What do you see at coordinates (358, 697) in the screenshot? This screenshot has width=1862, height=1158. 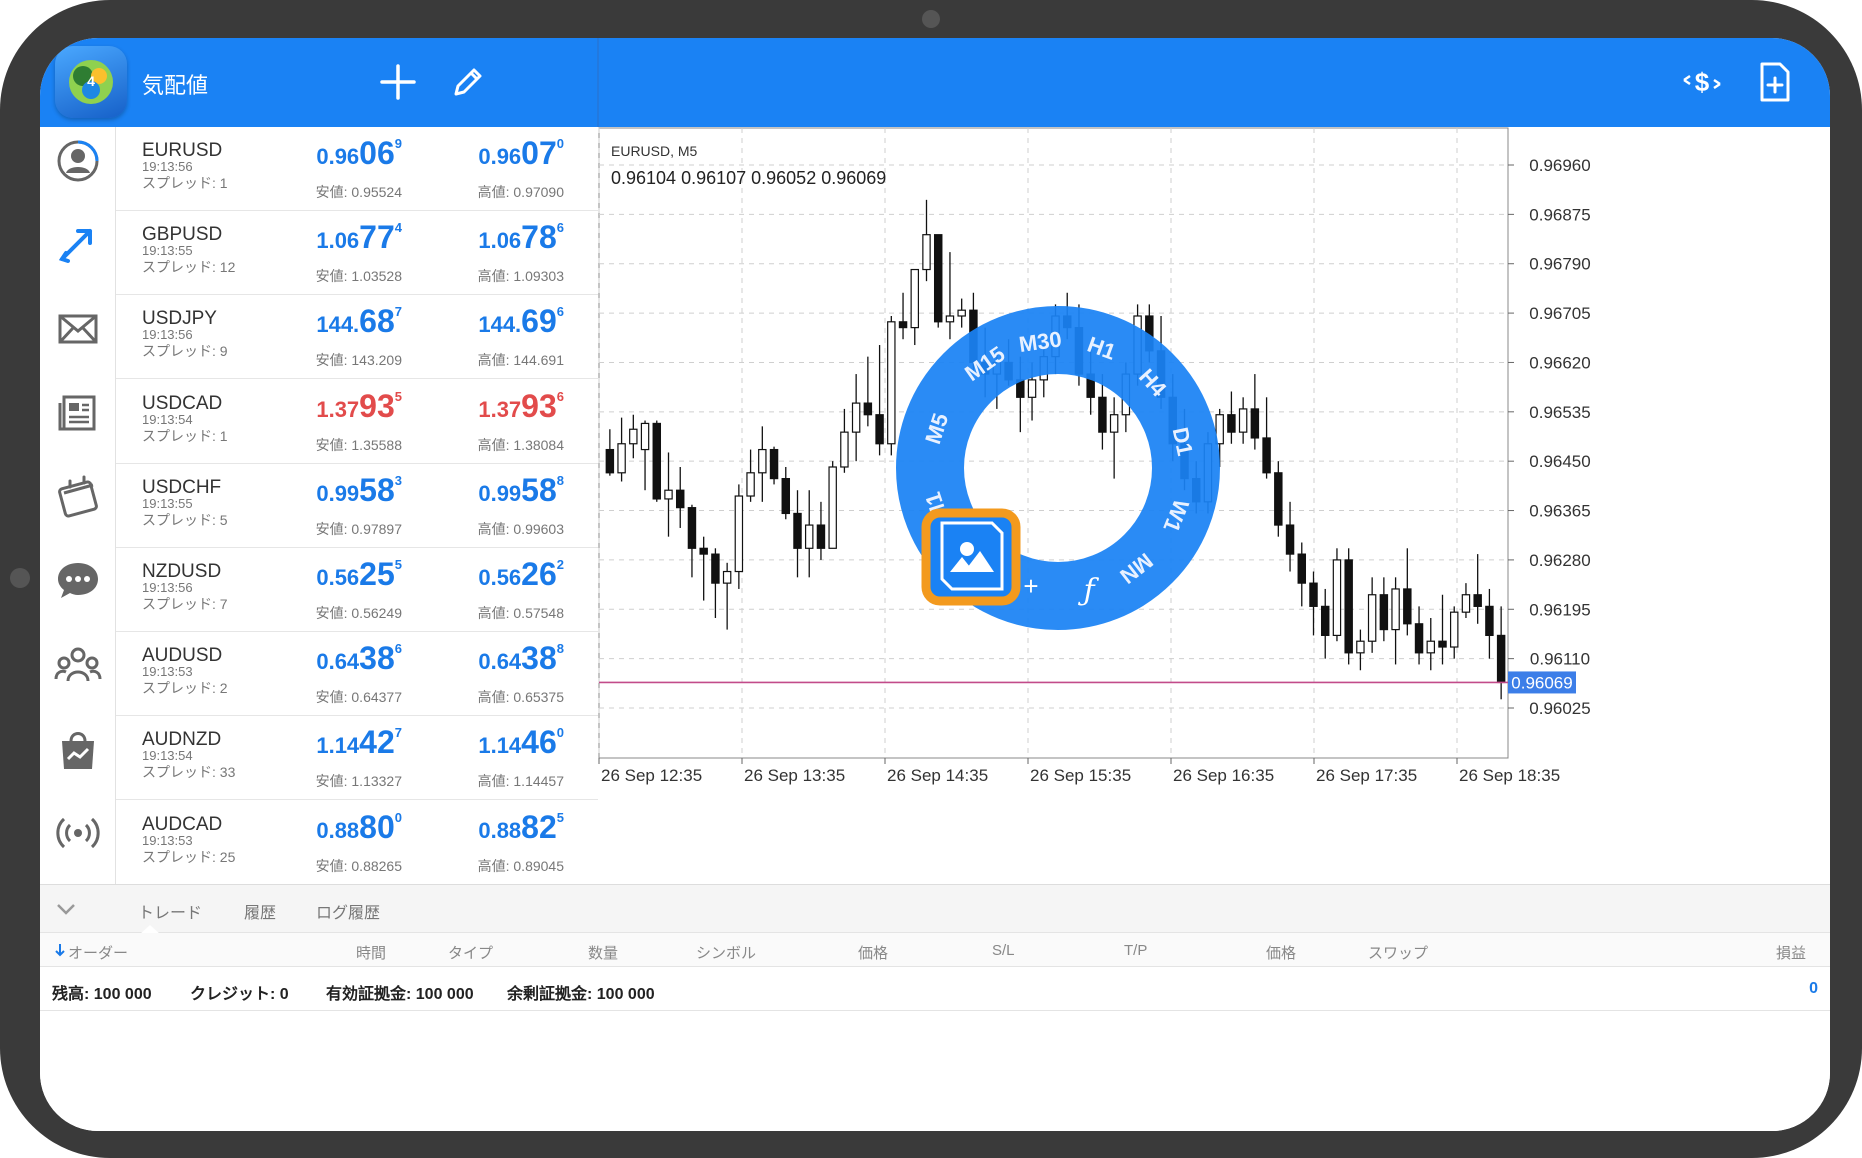 I see `quote-low: 安値: 0.64377` at bounding box center [358, 697].